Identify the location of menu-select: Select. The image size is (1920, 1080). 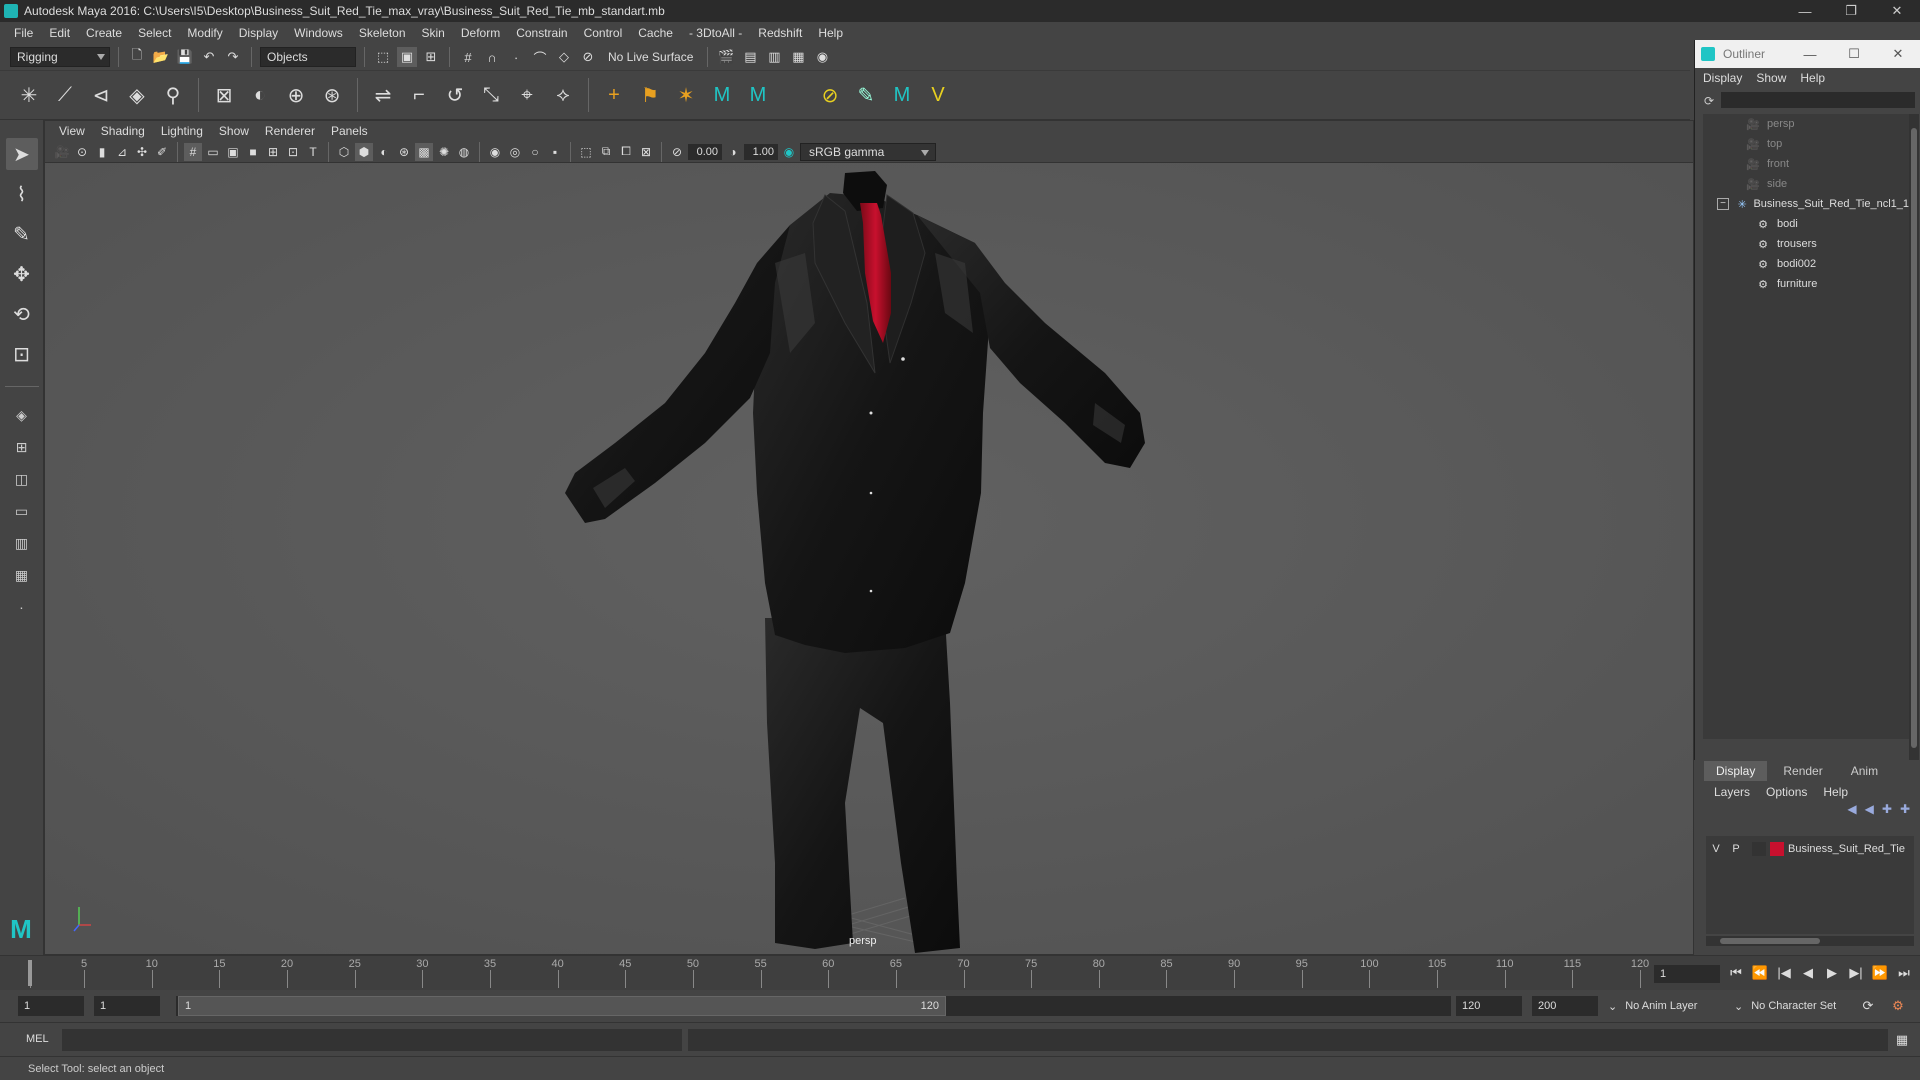
(154, 33).